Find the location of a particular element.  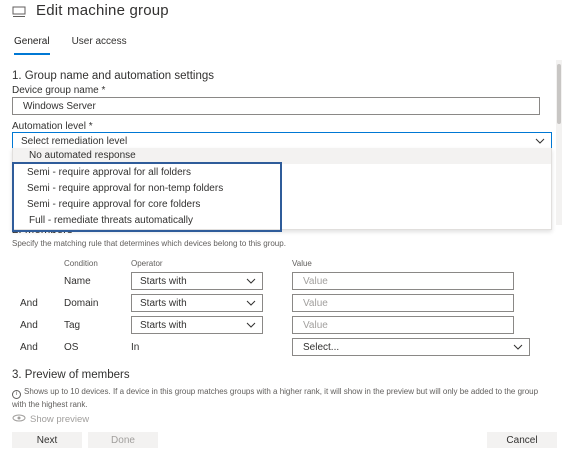

page-title: Edit machine group is located at coordinates (102, 10).